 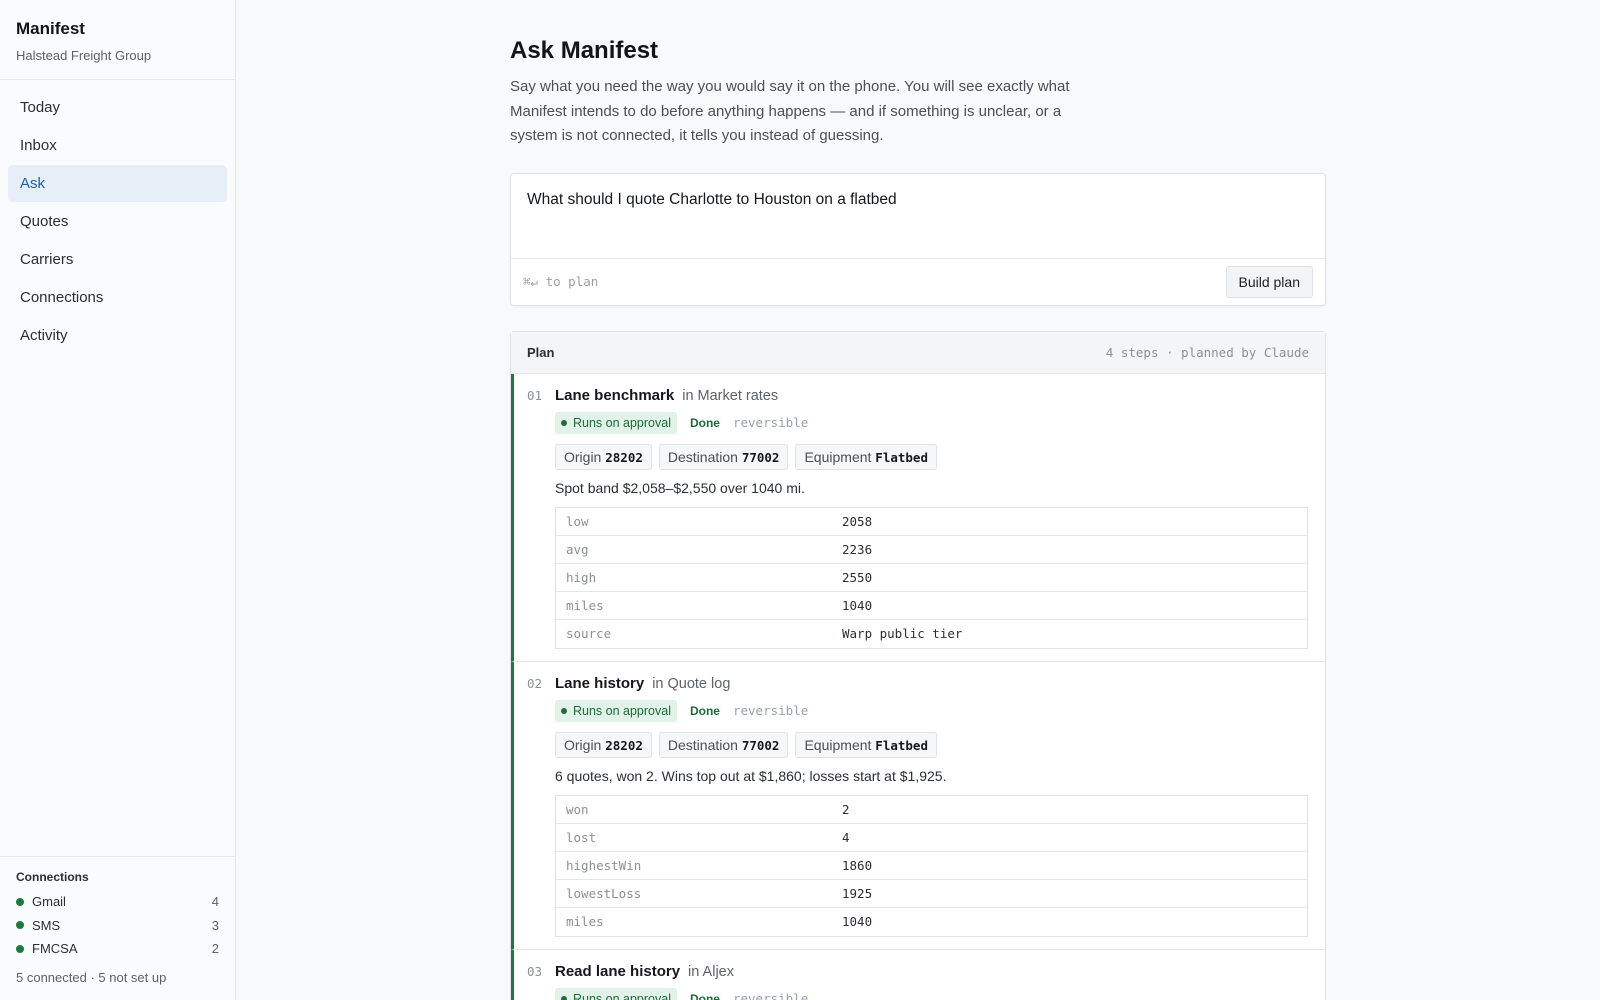 What do you see at coordinates (49, 902) in the screenshot?
I see `connection-name: Gmail` at bounding box center [49, 902].